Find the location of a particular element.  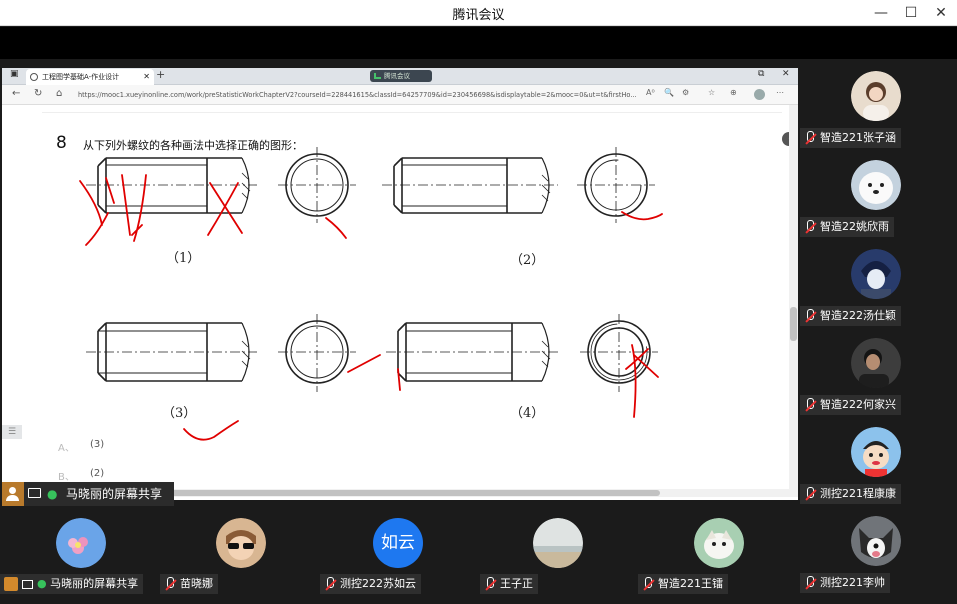

extensions-icon: ⚙ is located at coordinates (685, 92).